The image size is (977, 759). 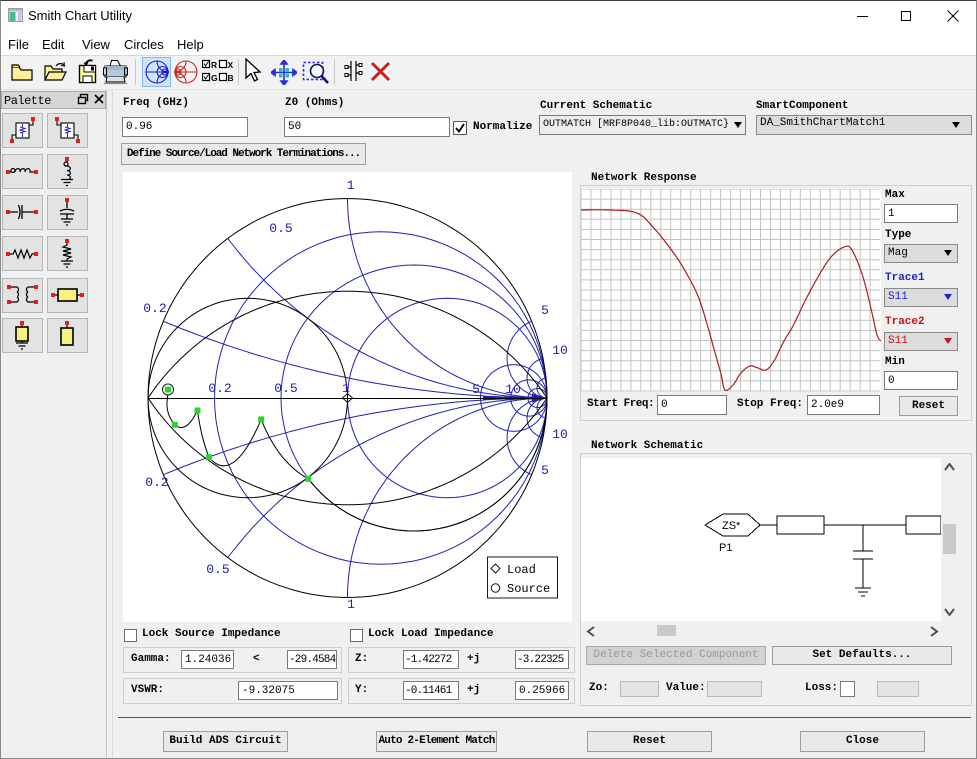 I want to click on svg-text: Source, so click(x=528, y=589).